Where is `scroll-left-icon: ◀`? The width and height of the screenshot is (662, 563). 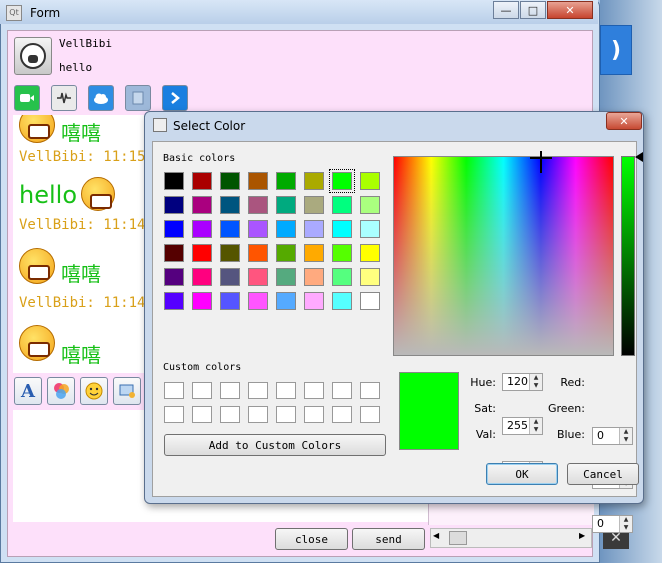 scroll-left-icon: ◀ is located at coordinates (436, 535).